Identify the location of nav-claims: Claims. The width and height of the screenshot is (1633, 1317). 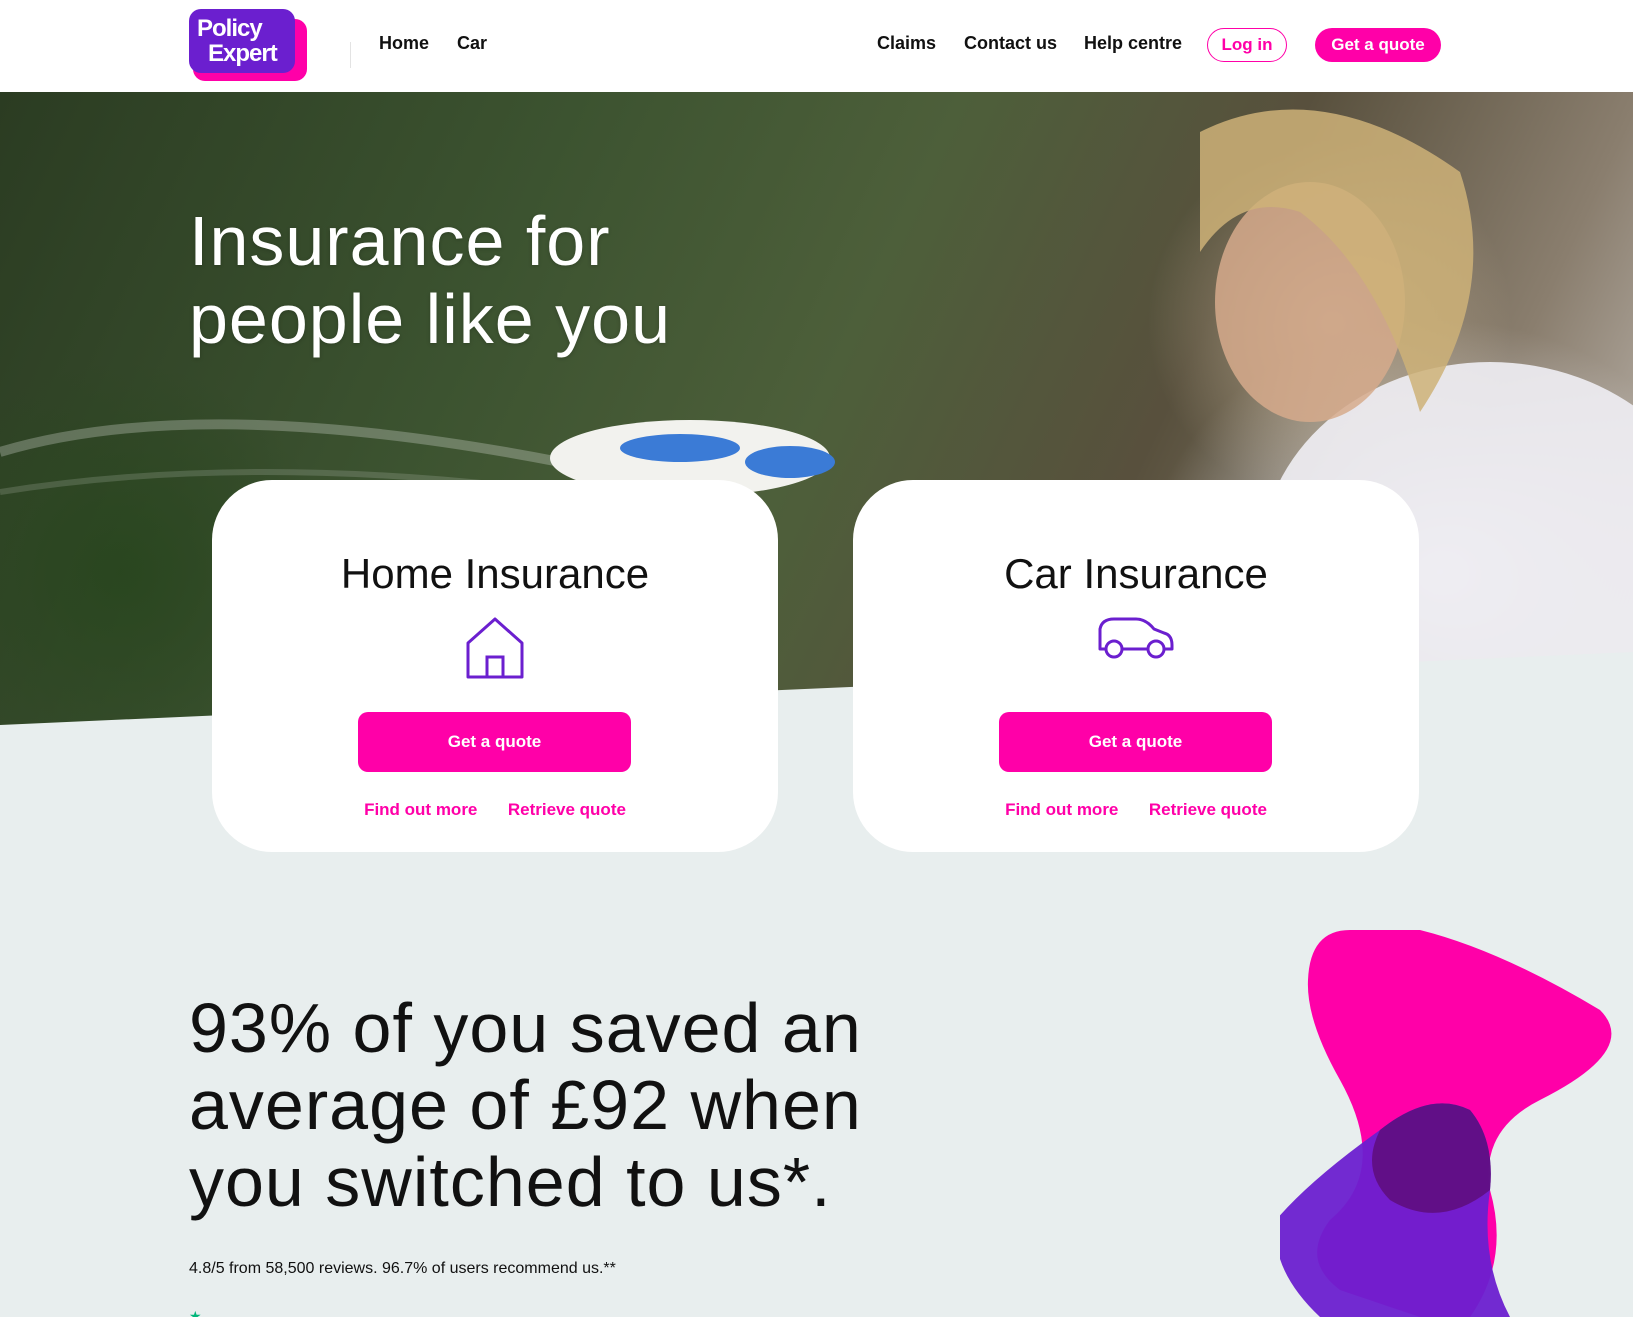
(906, 43).